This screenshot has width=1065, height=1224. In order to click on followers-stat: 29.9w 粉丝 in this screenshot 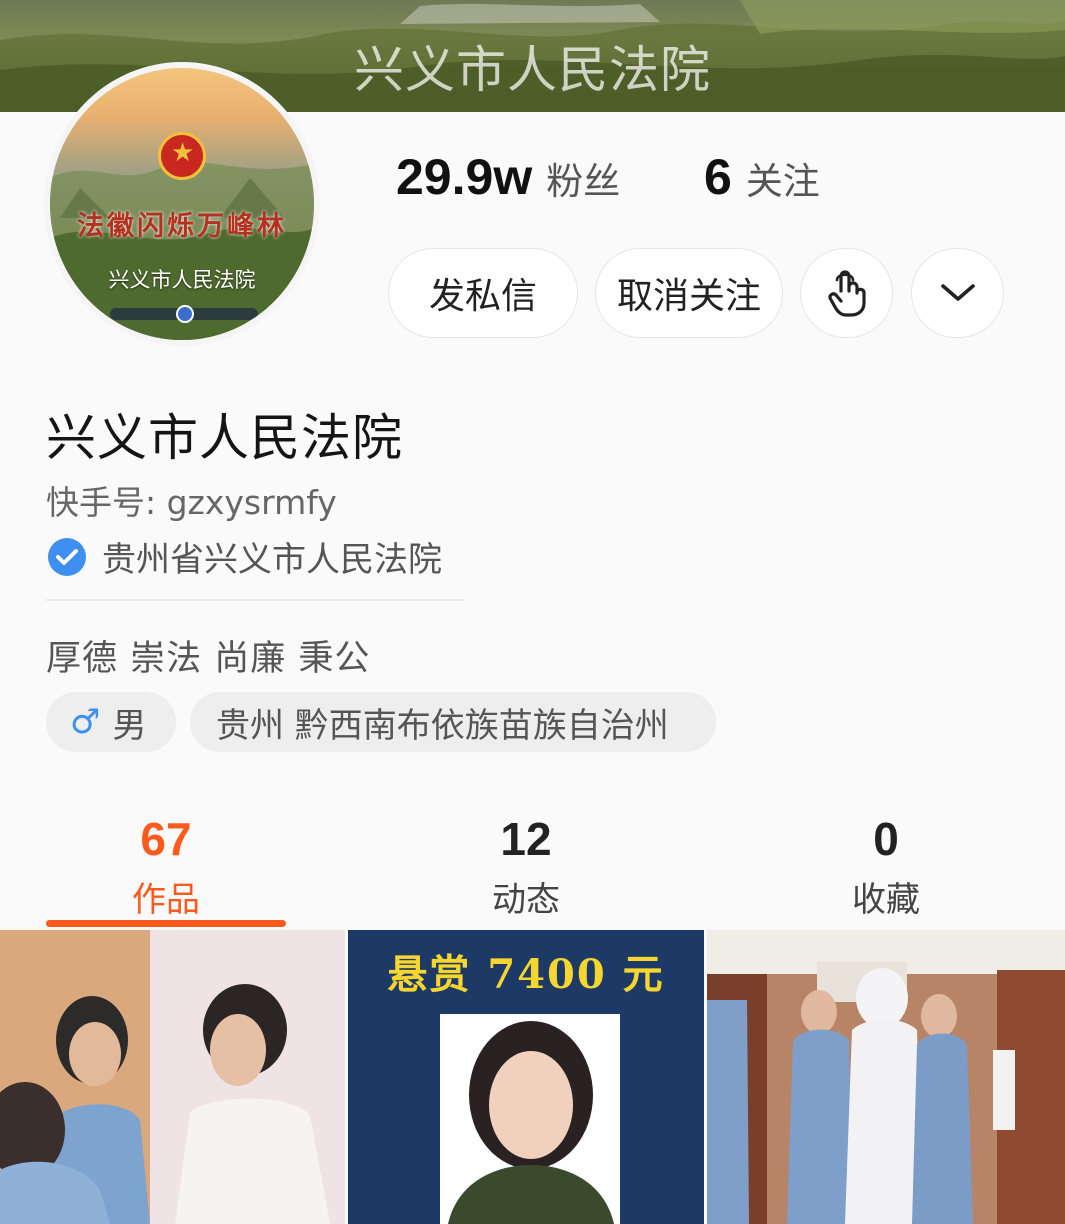, I will do `click(508, 177)`.